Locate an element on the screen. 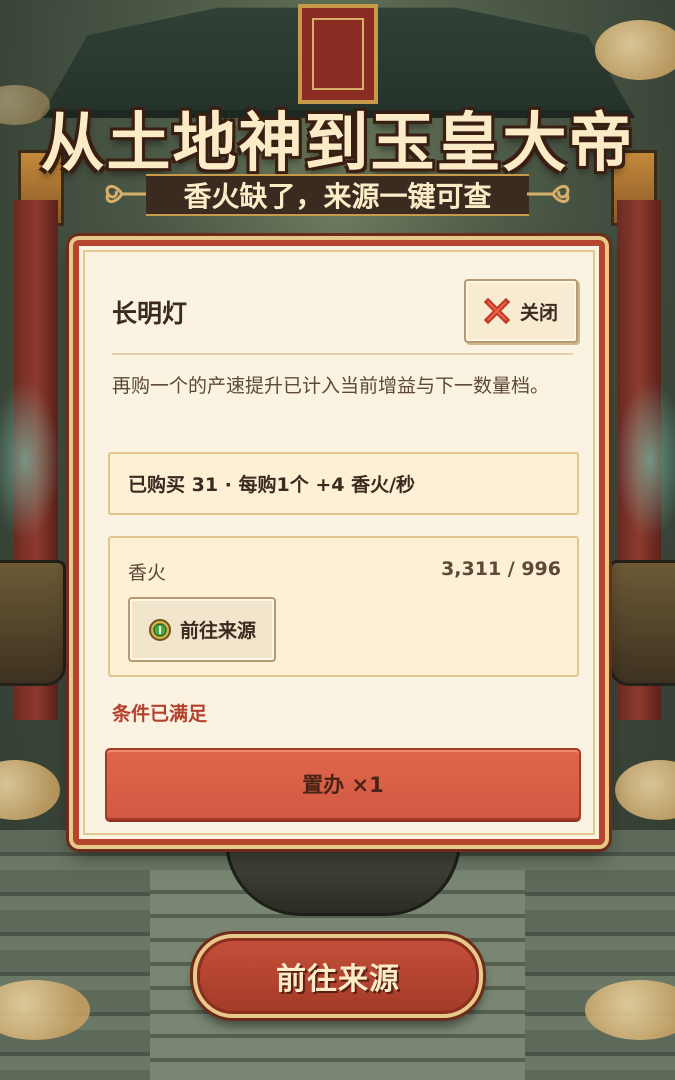 The height and width of the screenshot is (1080, 675). buy-label: 置办 ×1 is located at coordinates (343, 785).